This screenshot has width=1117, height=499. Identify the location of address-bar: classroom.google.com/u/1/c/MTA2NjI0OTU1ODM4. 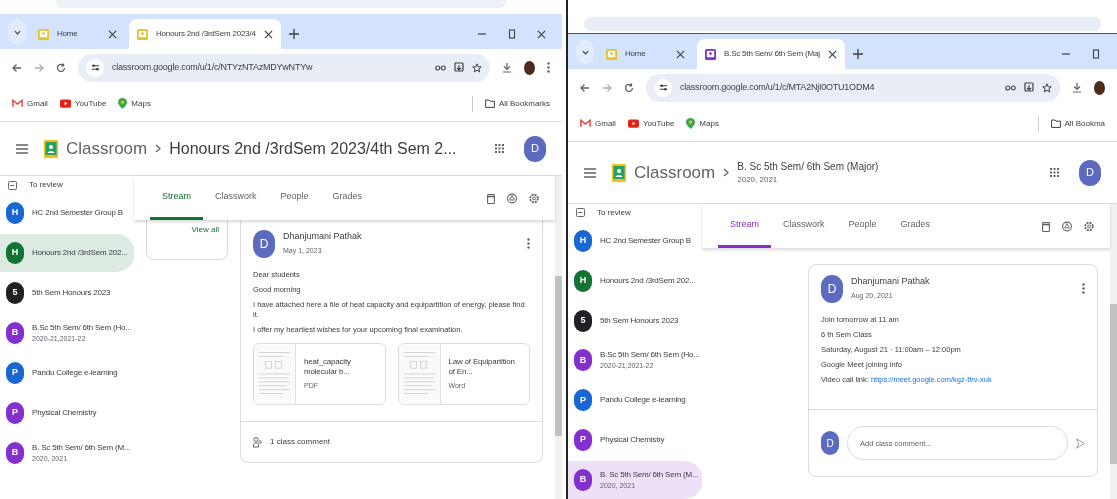
(853, 87).